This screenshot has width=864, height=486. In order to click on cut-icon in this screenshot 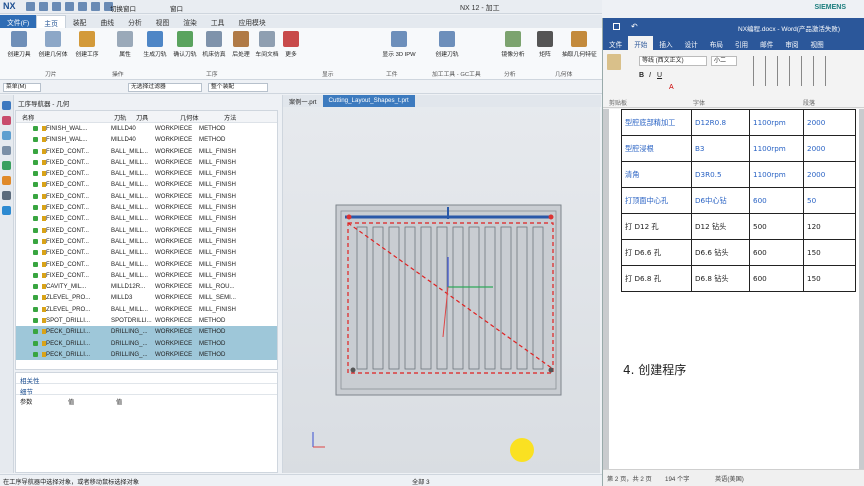, I will do `click(69, 6)`.